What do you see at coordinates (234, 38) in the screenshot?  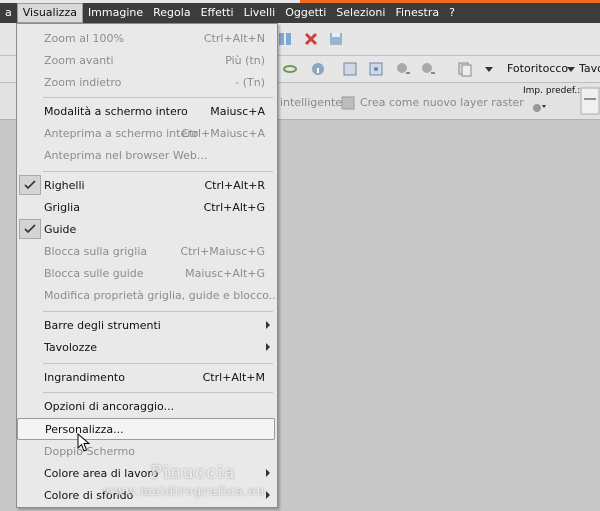 I see `menu-item-shortcut: Ctrl+Alt+N` at bounding box center [234, 38].